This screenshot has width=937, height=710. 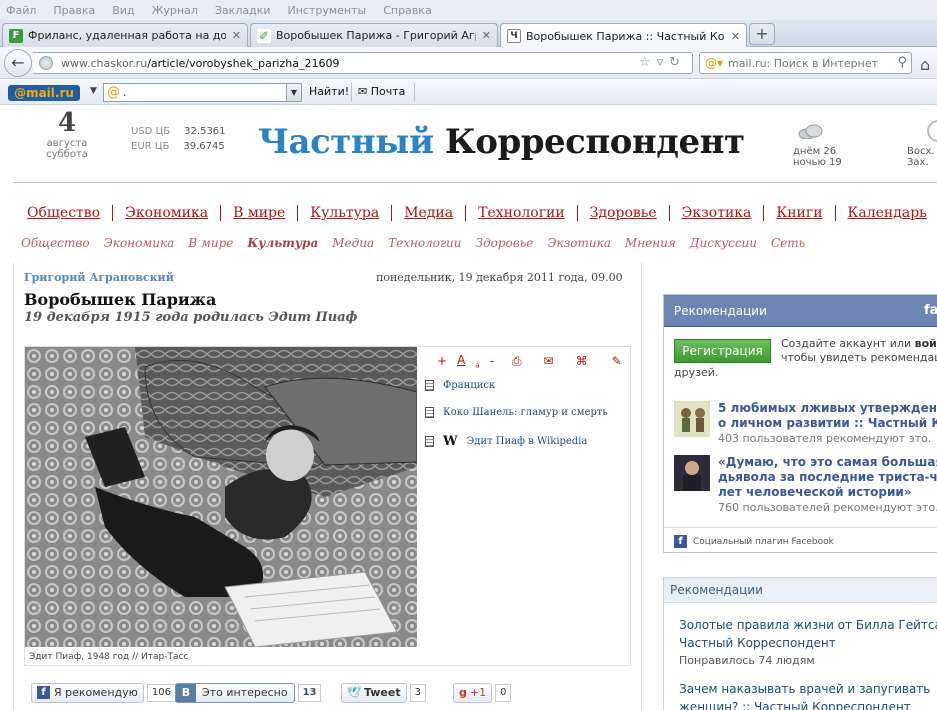 I want to click on rubric-exotic: Экзотика, so click(x=717, y=213).